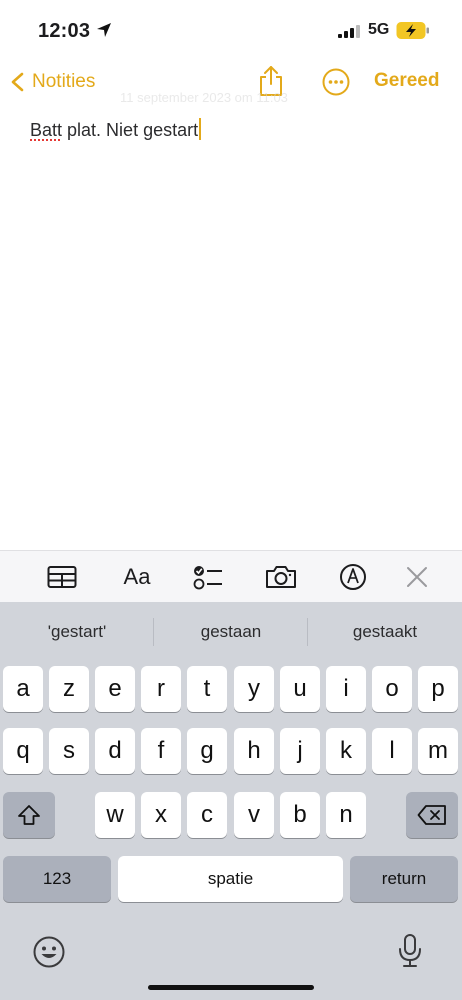  Describe the element at coordinates (17, 82) in the screenshot. I see `chevron-left-icon` at that location.